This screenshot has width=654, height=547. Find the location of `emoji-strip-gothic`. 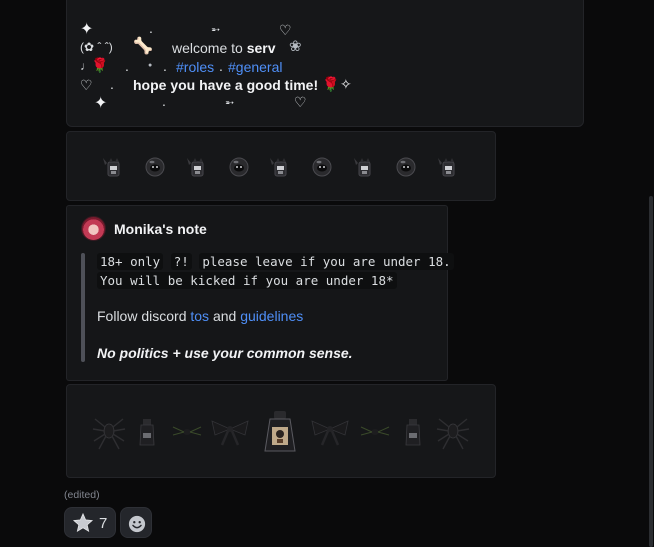

emoji-strip-gothic is located at coordinates (281, 431).